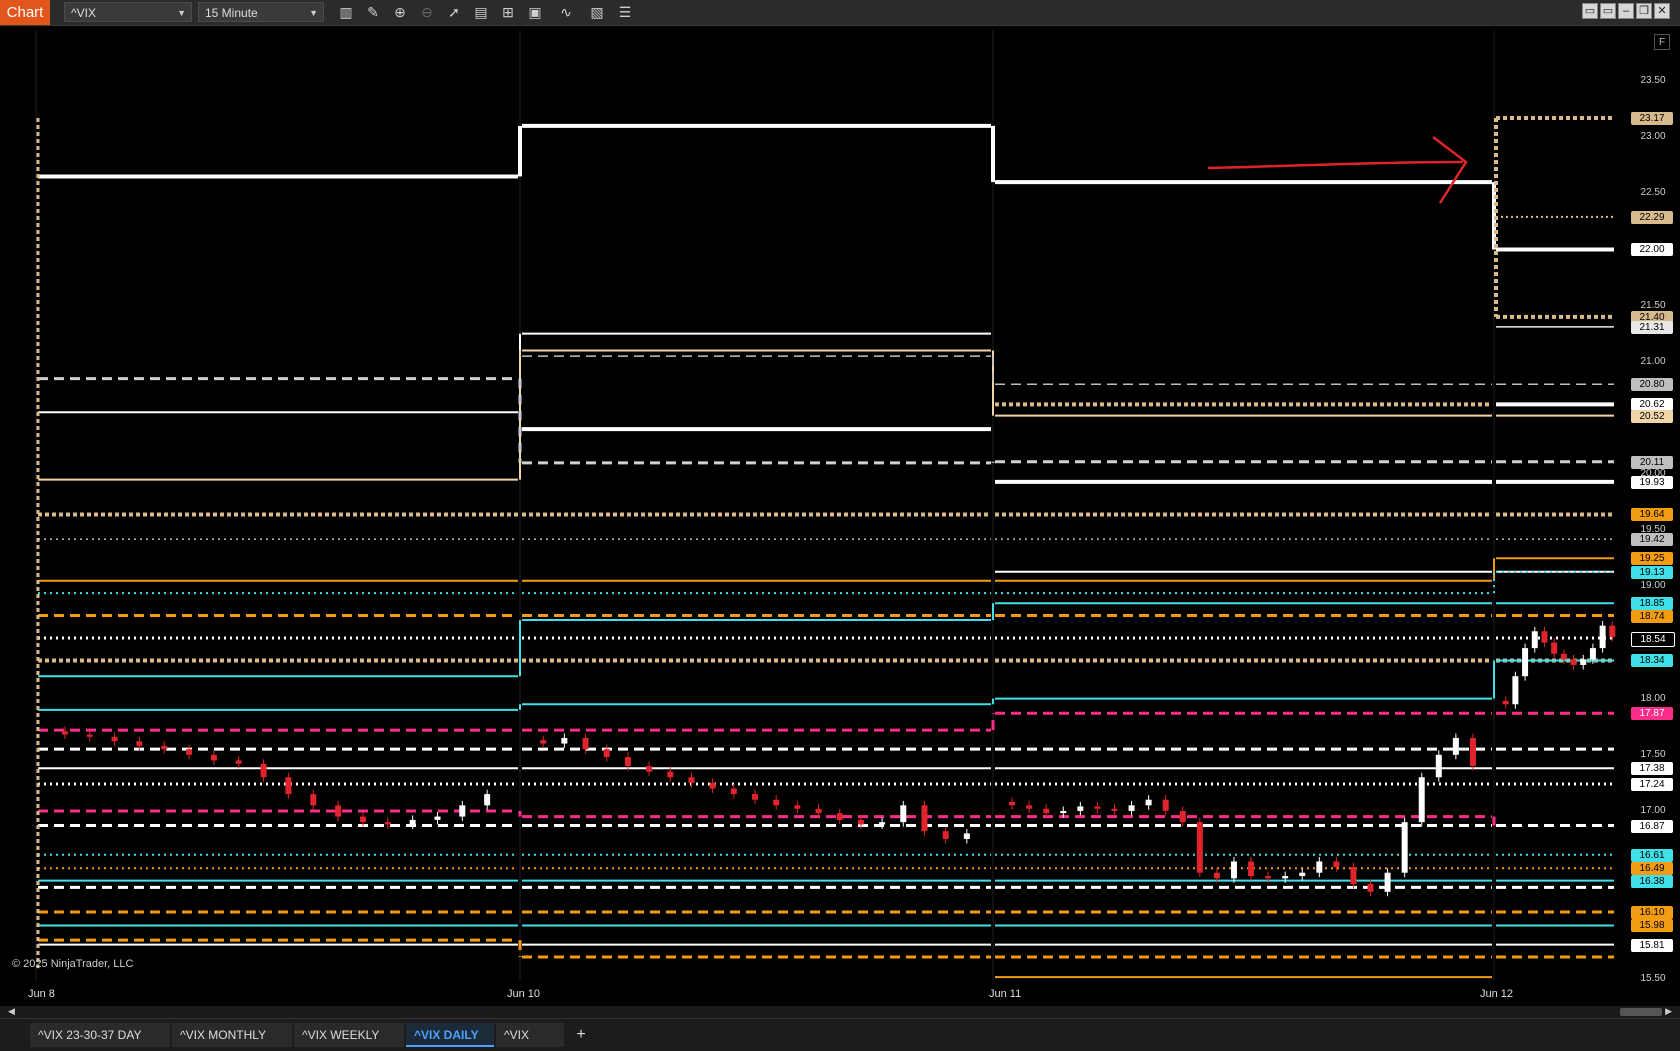  What do you see at coordinates (450, 1035) in the screenshot?
I see `tab-vix-daily: ^VIX DAILY` at bounding box center [450, 1035].